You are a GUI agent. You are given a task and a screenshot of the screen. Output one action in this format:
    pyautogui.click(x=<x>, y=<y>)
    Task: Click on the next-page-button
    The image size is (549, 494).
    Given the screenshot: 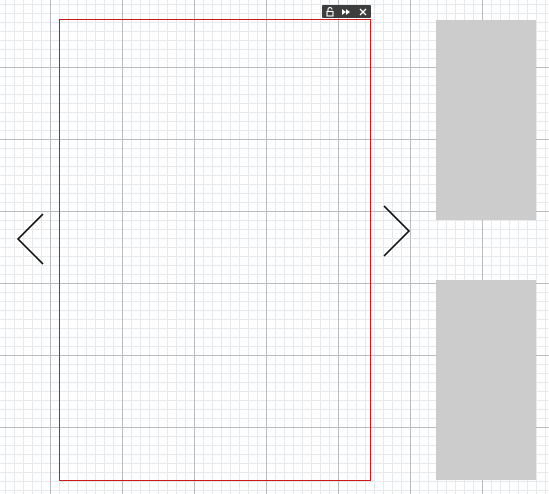 What is the action you would take?
    pyautogui.click(x=397, y=231)
    